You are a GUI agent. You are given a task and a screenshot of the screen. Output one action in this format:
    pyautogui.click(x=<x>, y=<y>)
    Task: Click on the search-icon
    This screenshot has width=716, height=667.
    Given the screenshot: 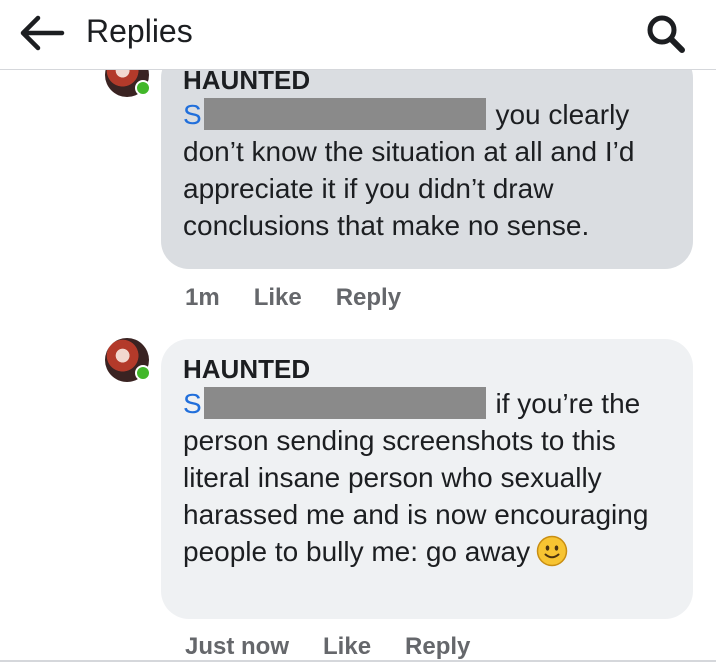 What is the action you would take?
    pyautogui.click(x=666, y=34)
    